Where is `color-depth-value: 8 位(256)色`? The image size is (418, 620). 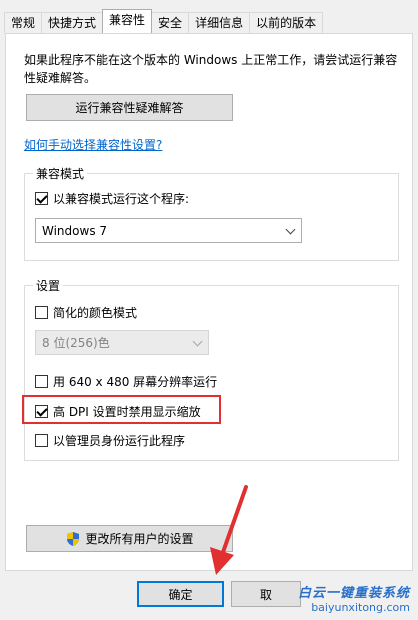
color-depth-value: 8 位(256)色 is located at coordinates (76, 343).